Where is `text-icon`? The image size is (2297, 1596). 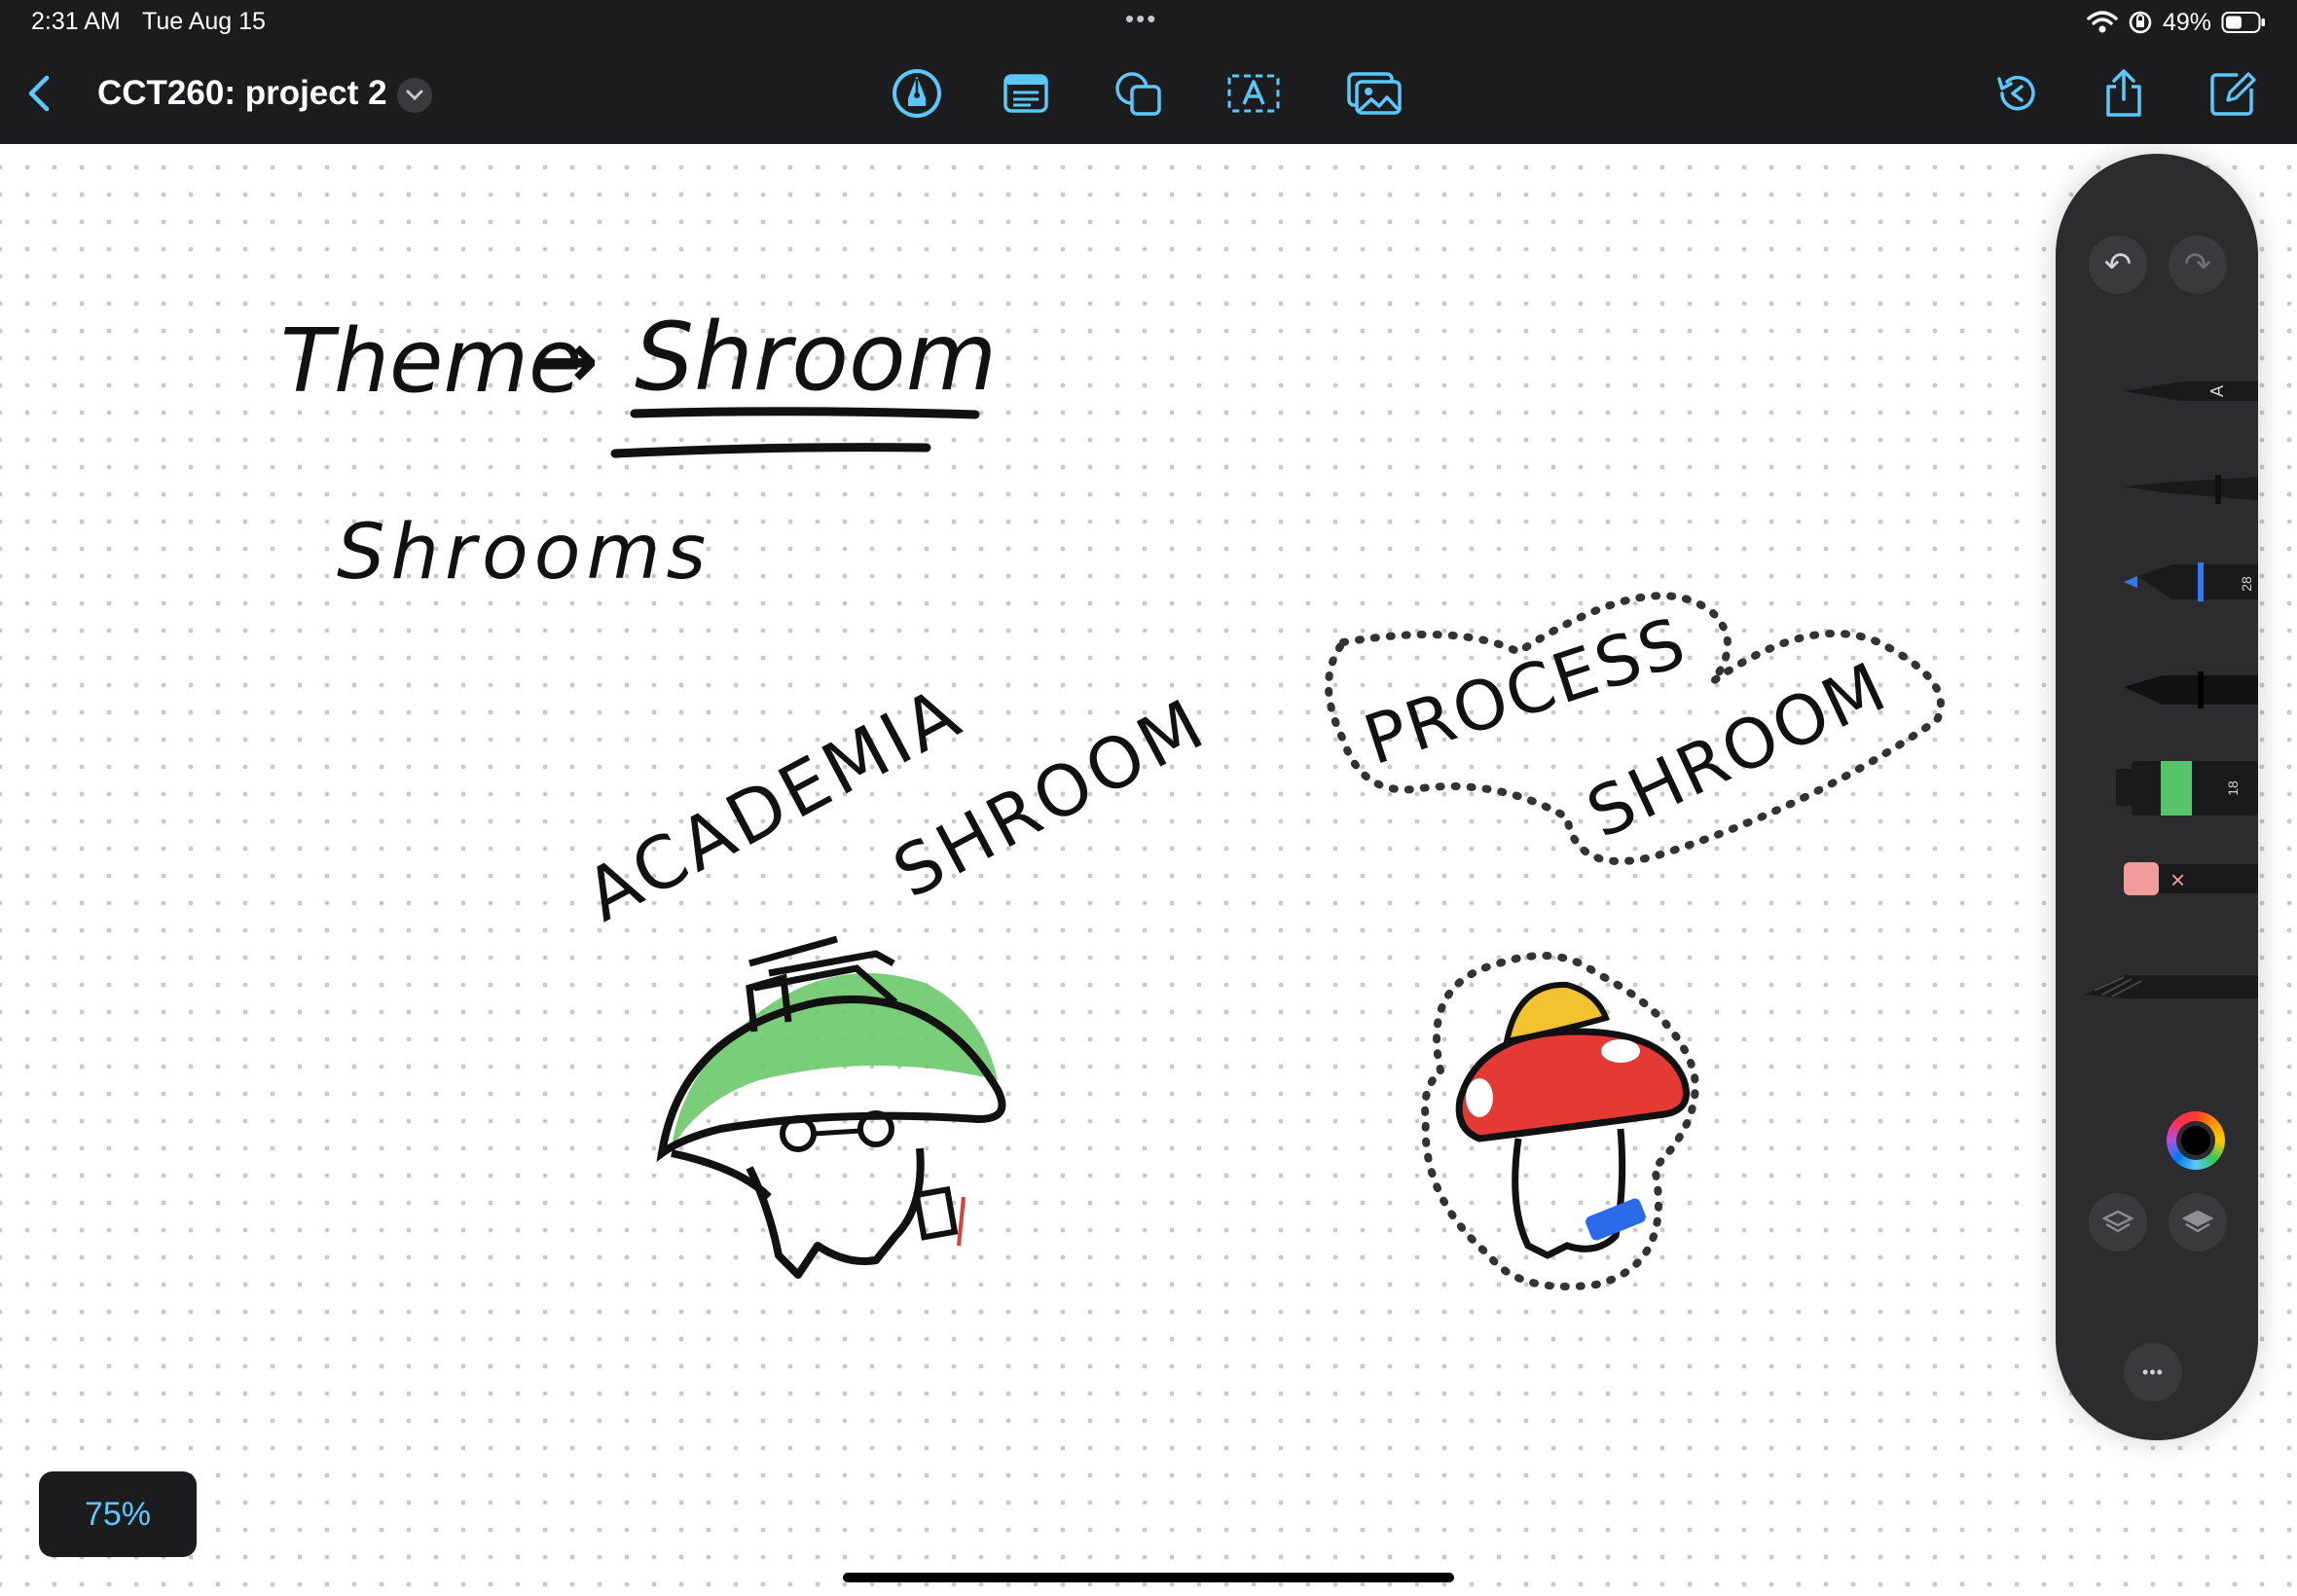 text-icon is located at coordinates (1253, 93).